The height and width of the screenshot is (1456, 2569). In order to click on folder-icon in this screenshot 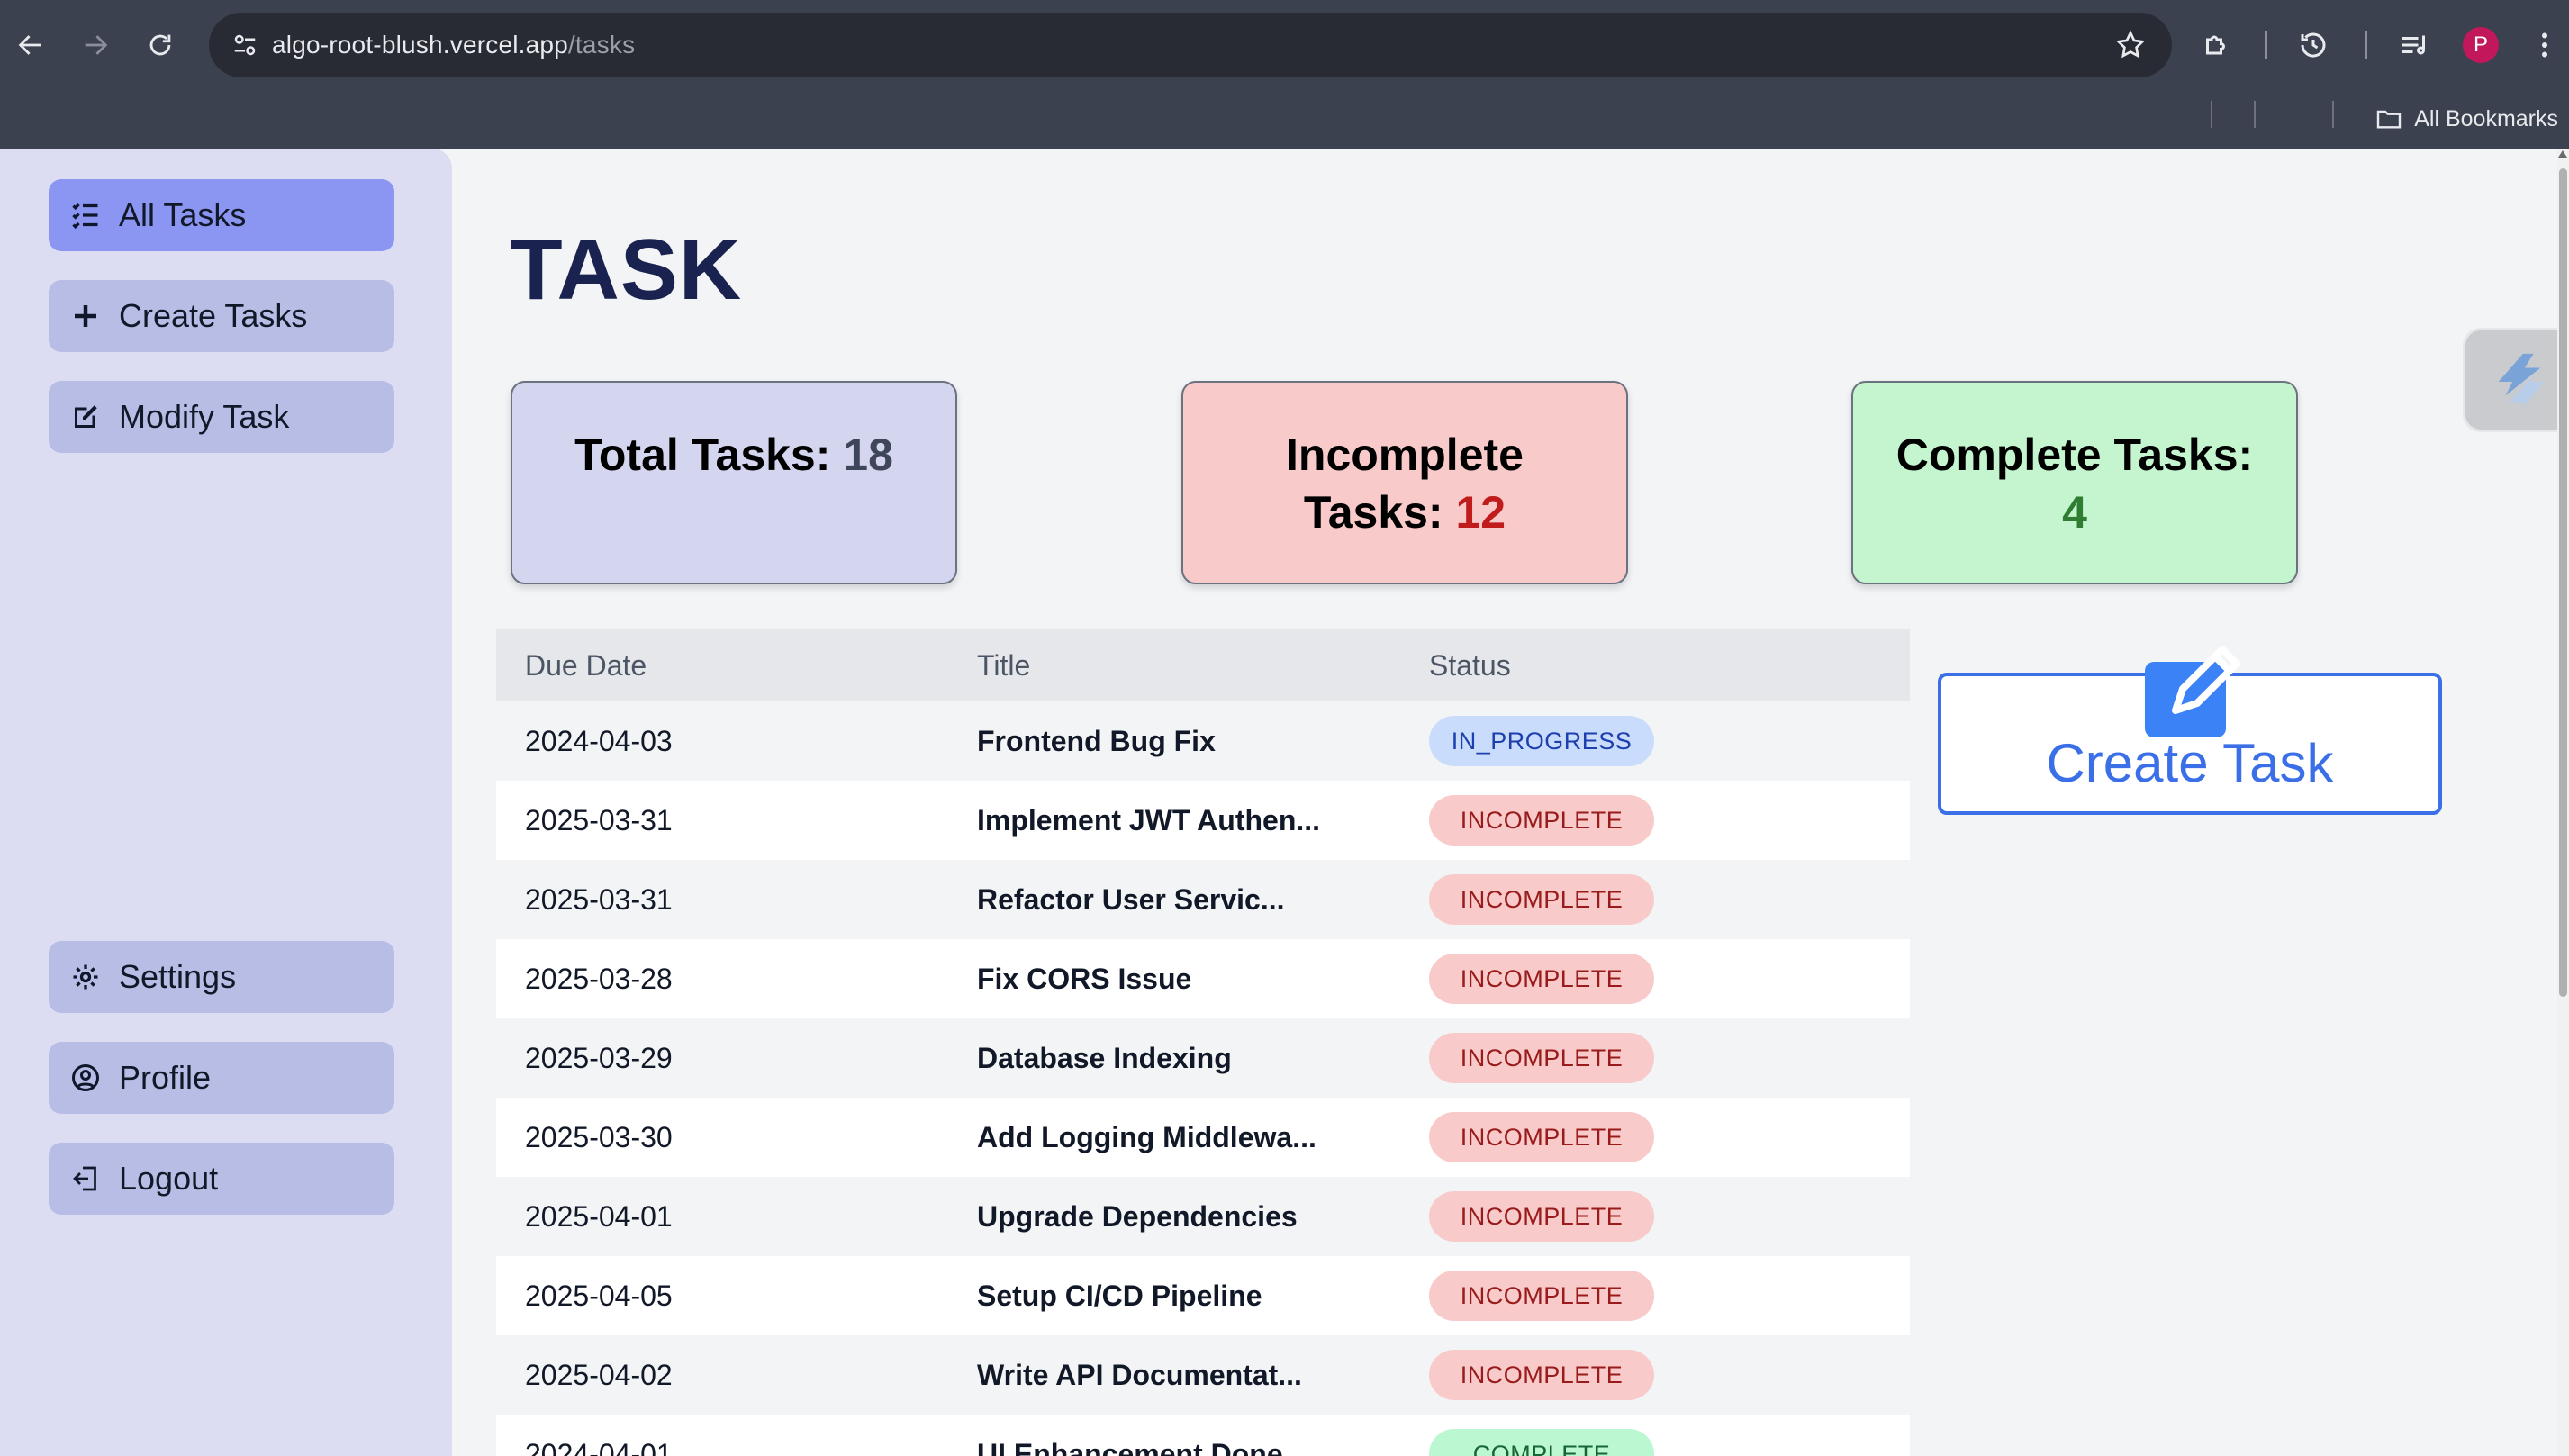, I will do `click(2389, 120)`.